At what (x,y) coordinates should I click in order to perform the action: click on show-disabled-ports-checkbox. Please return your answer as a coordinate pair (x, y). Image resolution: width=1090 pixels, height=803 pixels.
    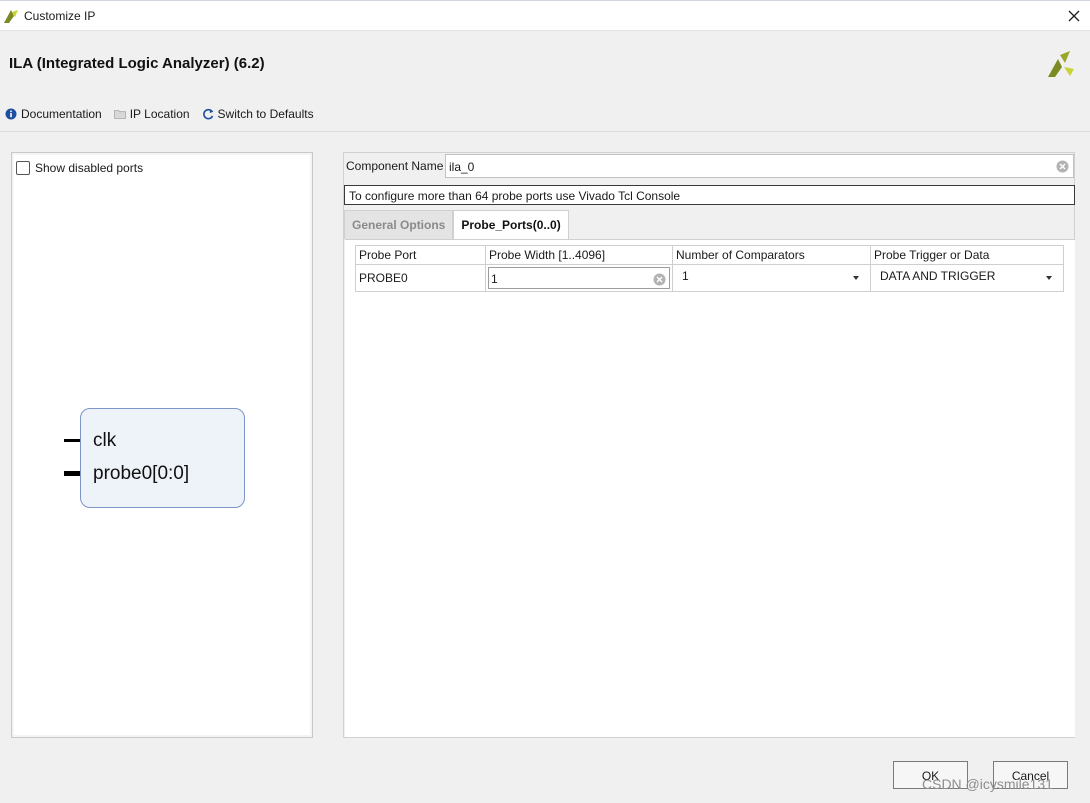
    Looking at the image, I should click on (23, 168).